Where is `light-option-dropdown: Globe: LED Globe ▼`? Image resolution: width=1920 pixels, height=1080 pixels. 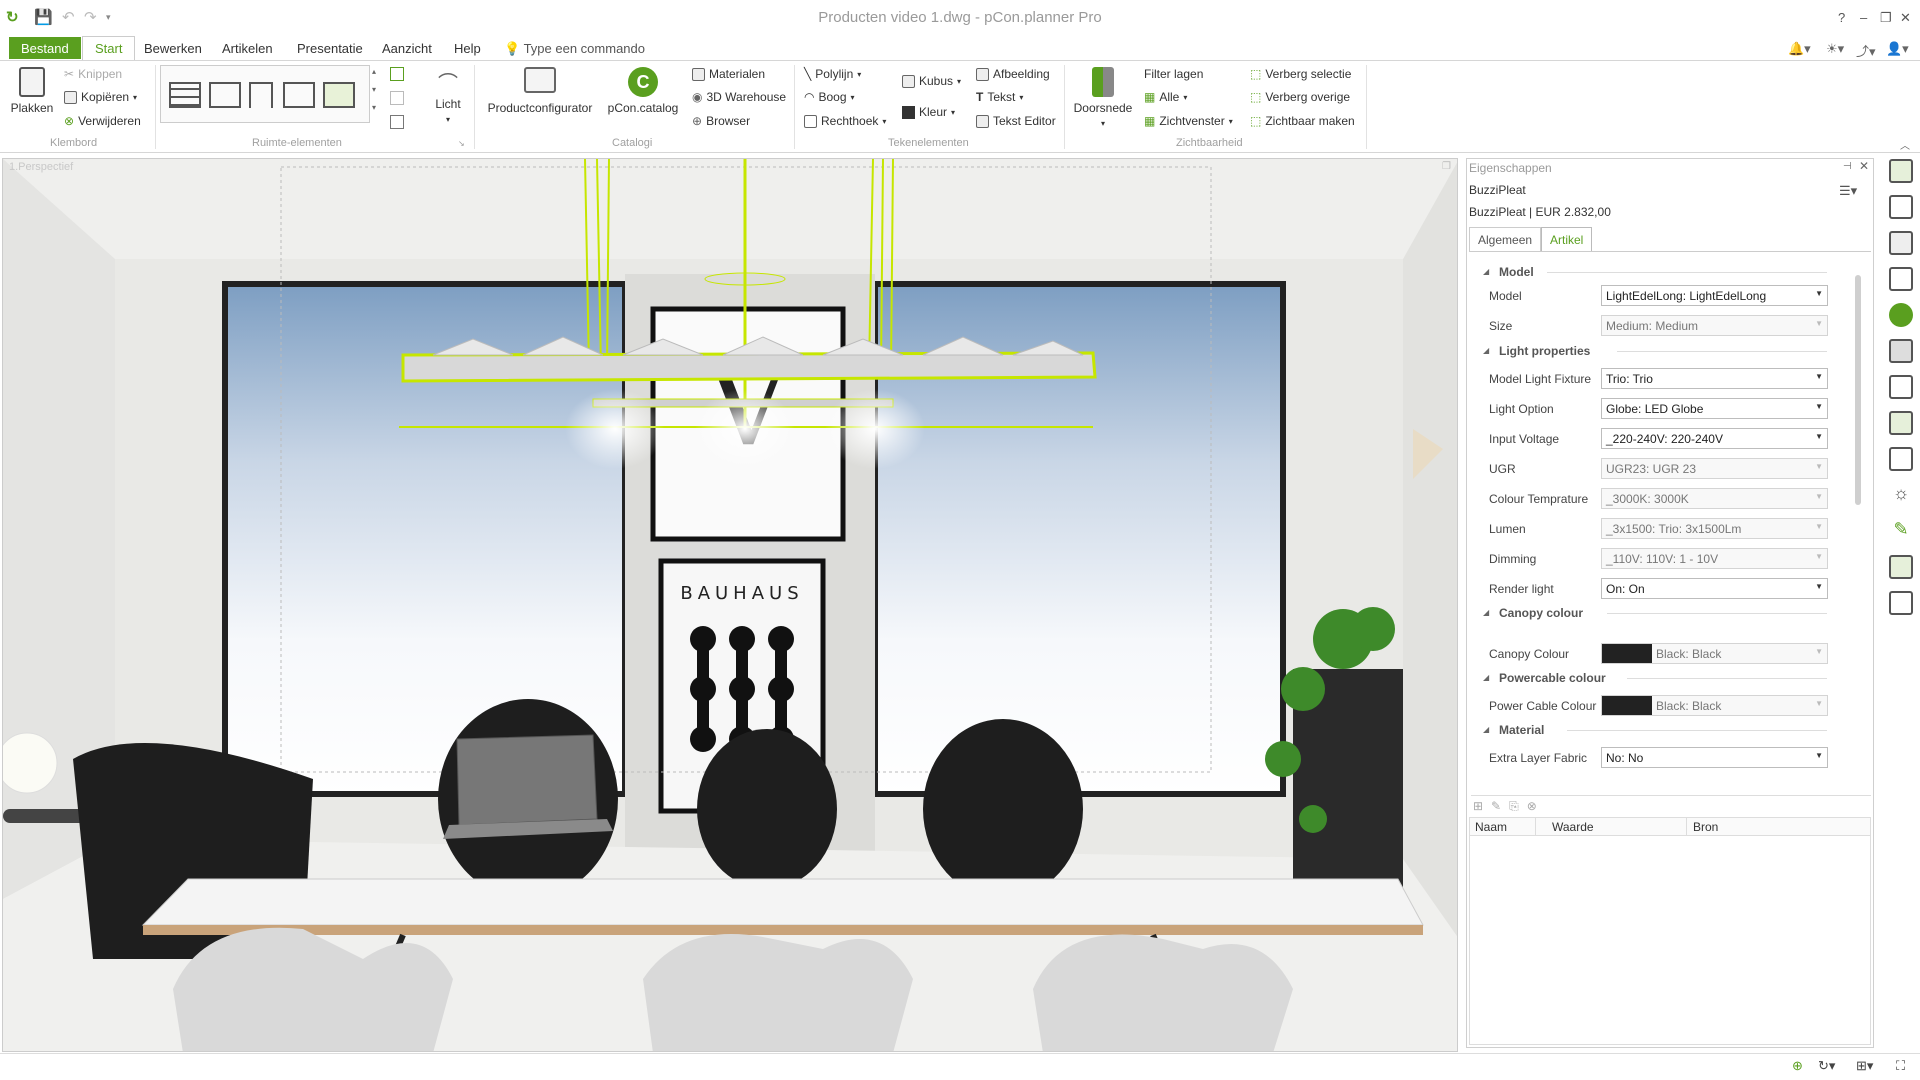
light-option-dropdown: Globe: LED Globe ▼ is located at coordinates (1714, 408).